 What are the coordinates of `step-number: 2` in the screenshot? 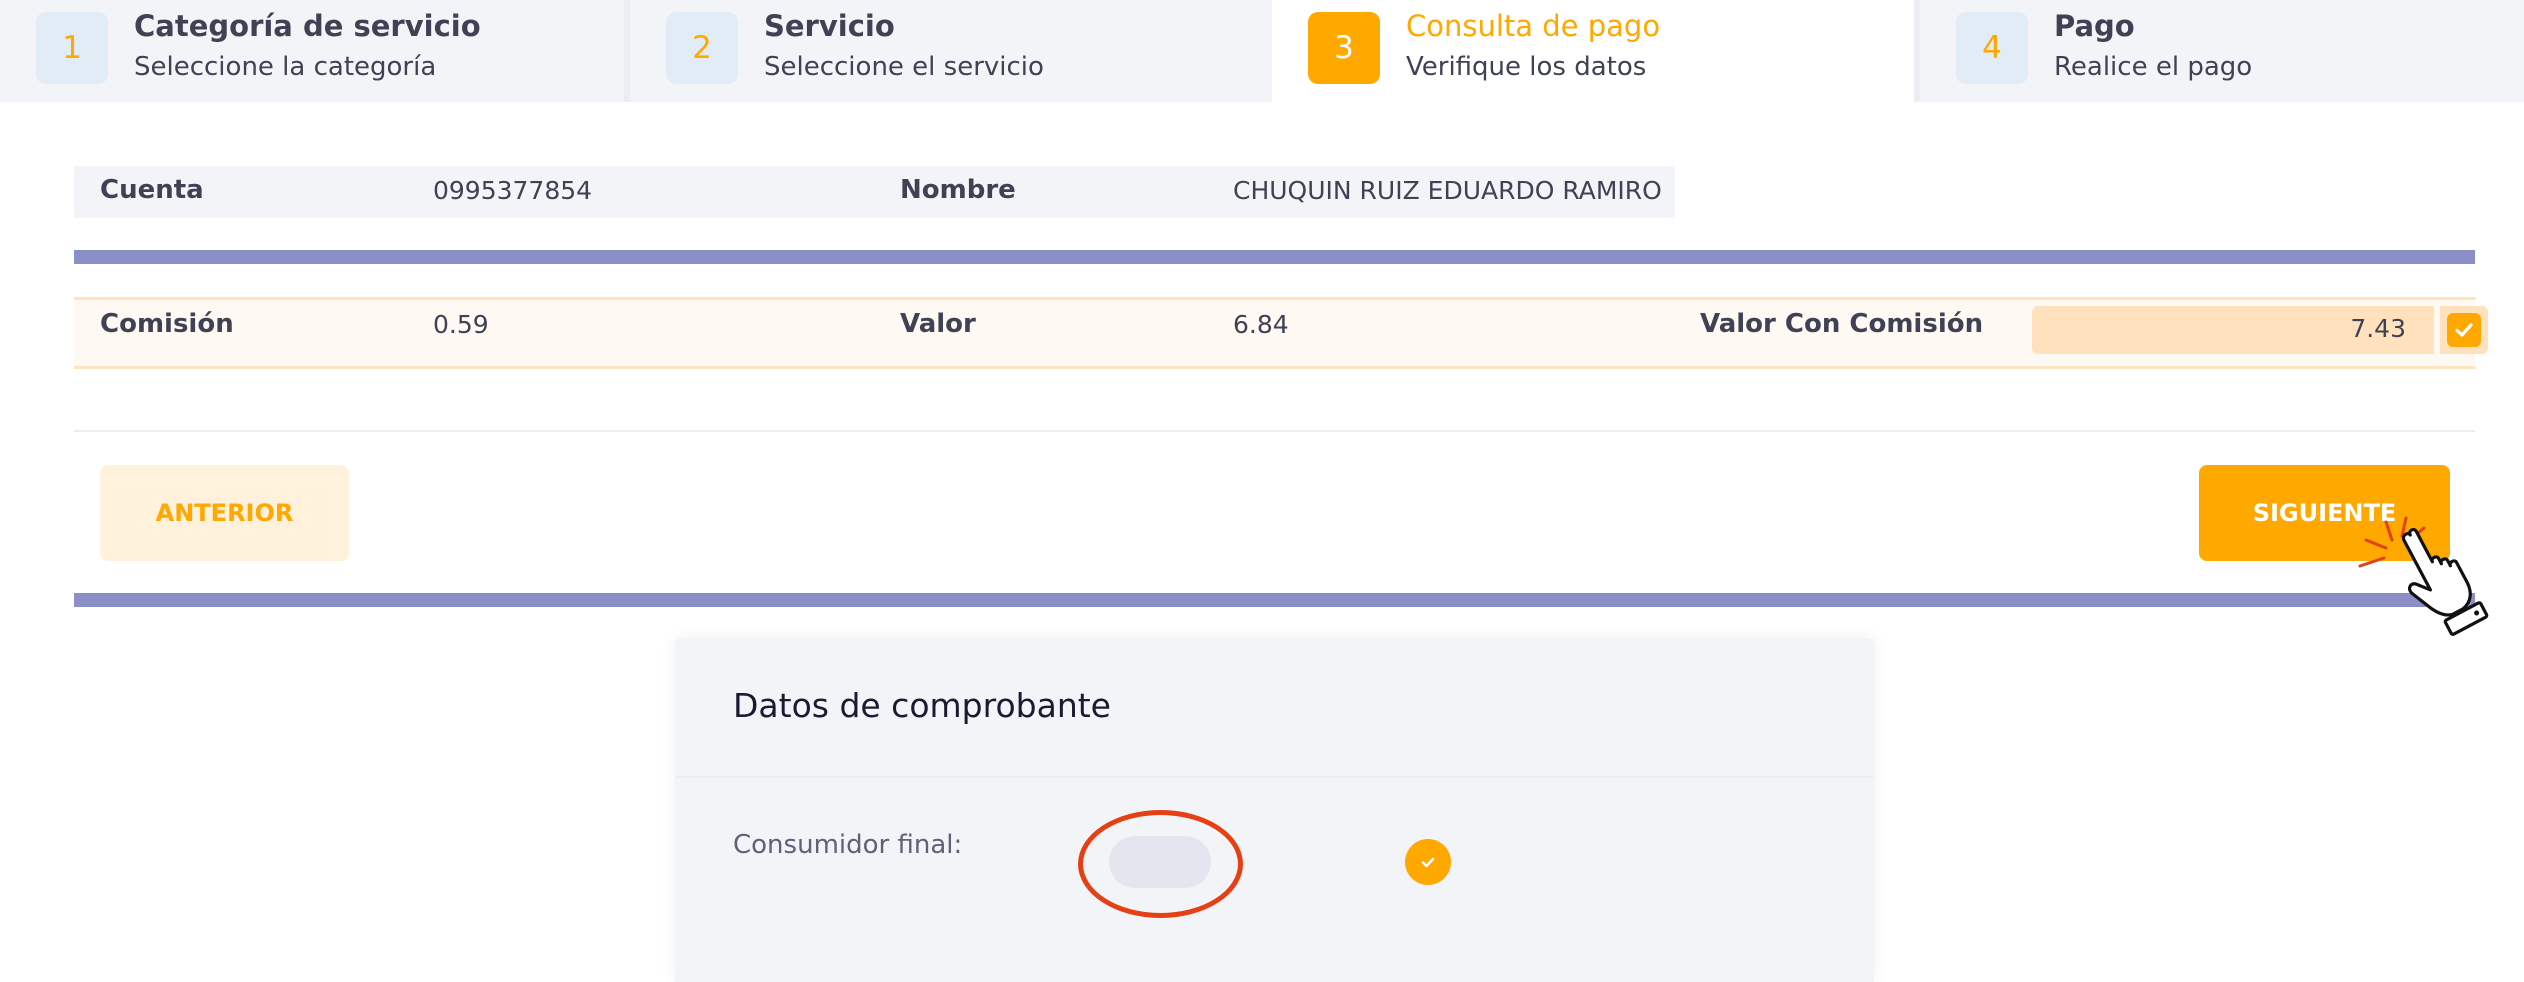 It's located at (702, 48).